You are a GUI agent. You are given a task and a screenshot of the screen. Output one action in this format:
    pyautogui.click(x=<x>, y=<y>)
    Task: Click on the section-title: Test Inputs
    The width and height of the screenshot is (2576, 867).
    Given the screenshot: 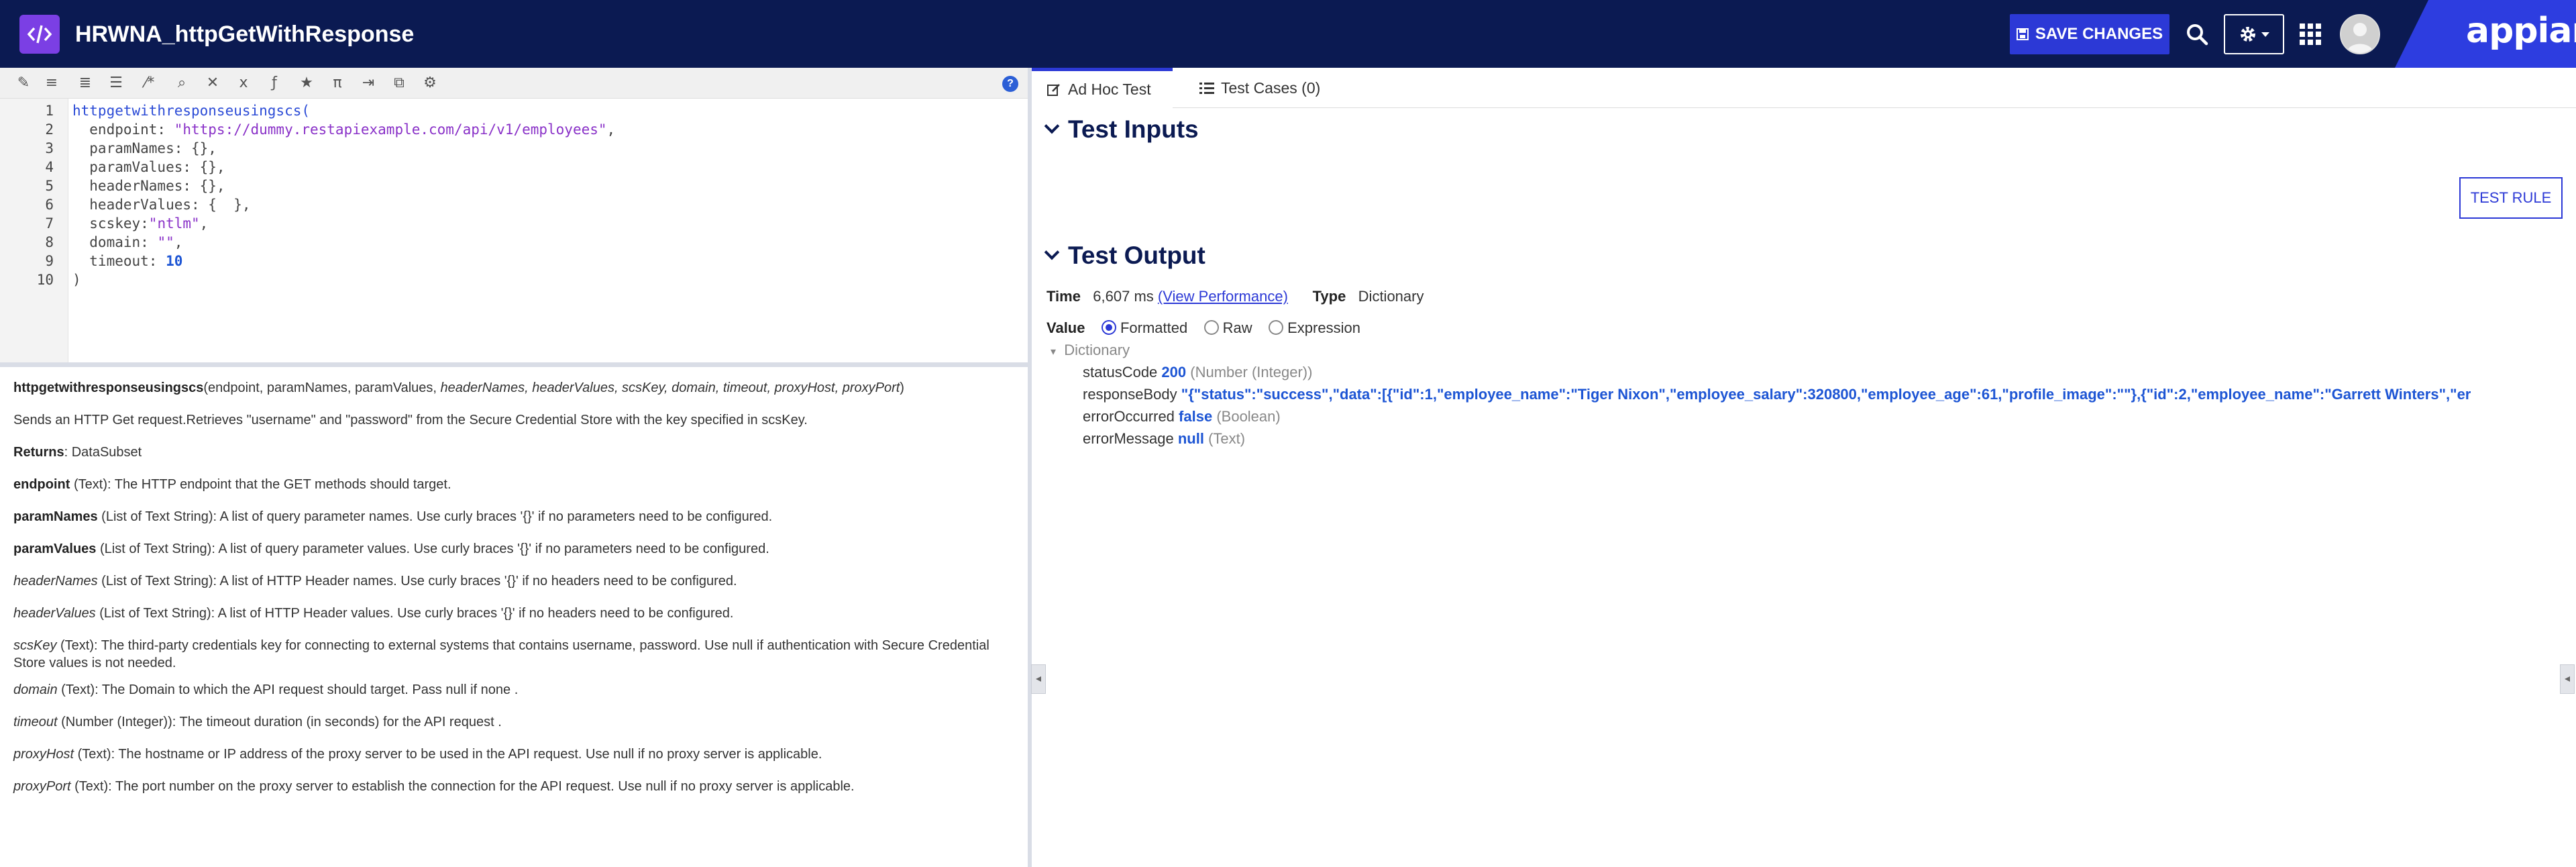 What is the action you would take?
    pyautogui.click(x=1133, y=129)
    